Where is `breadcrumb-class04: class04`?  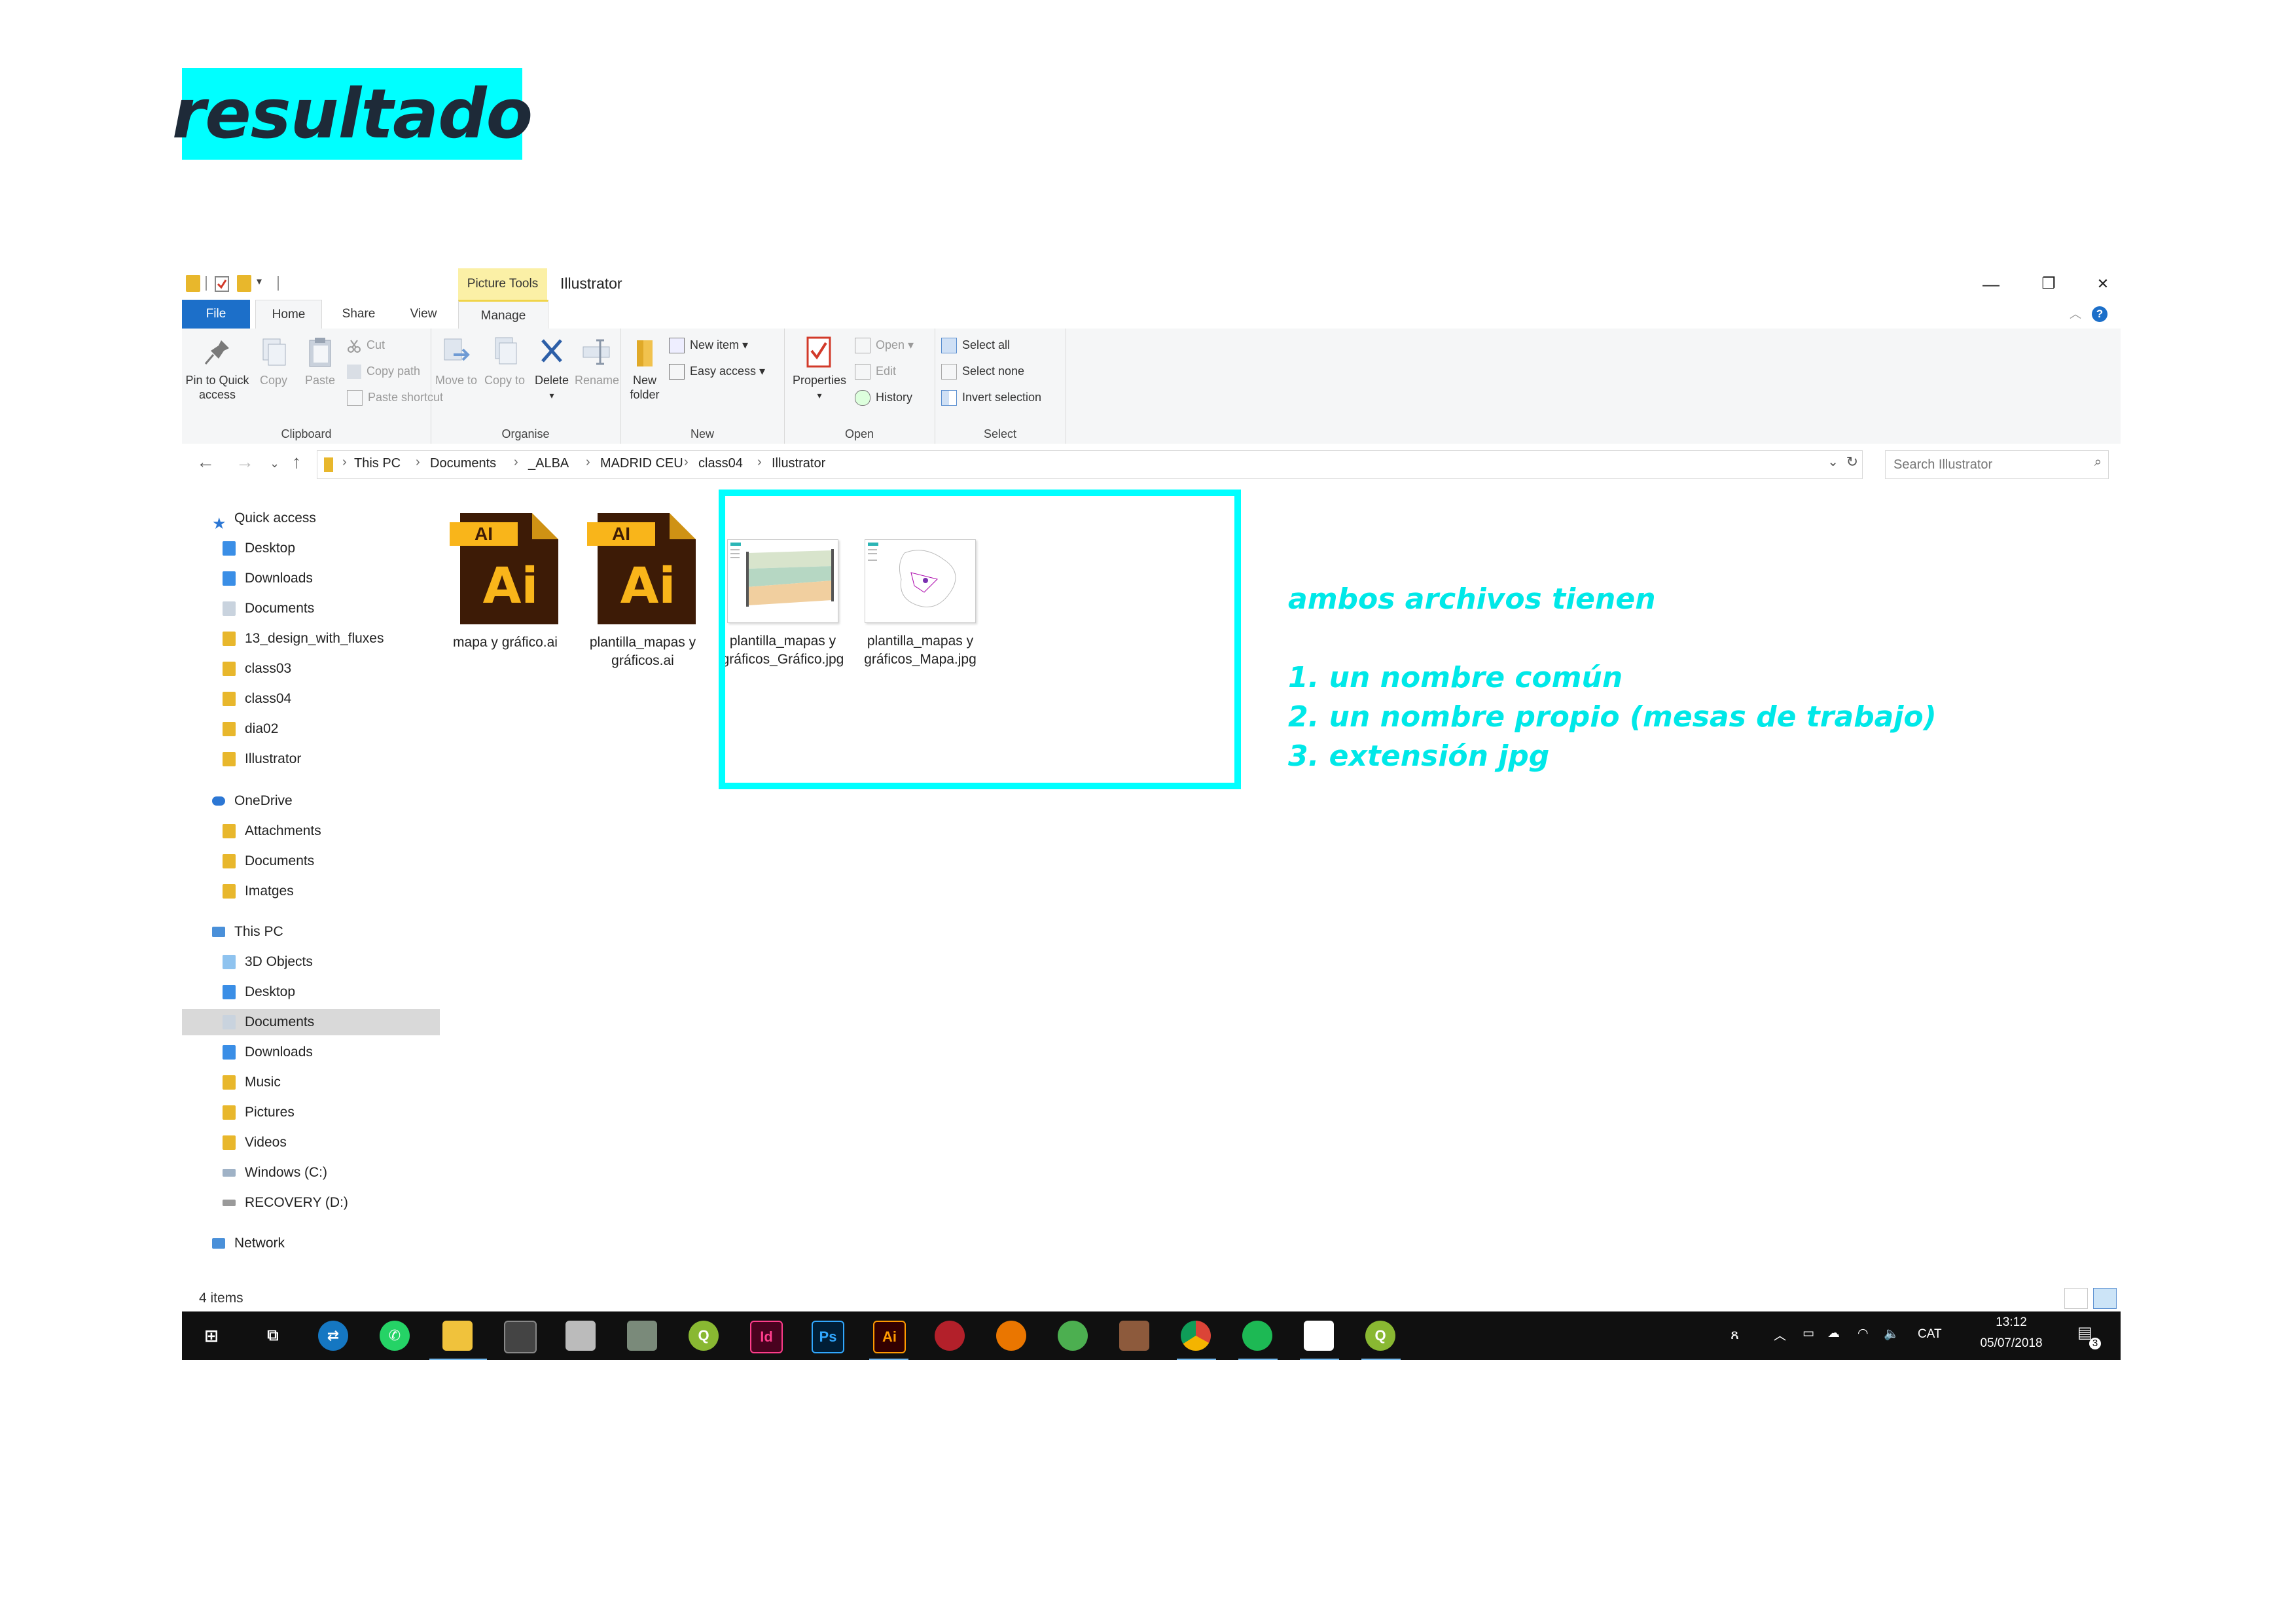
breadcrumb-class04: class04 is located at coordinates (720, 463).